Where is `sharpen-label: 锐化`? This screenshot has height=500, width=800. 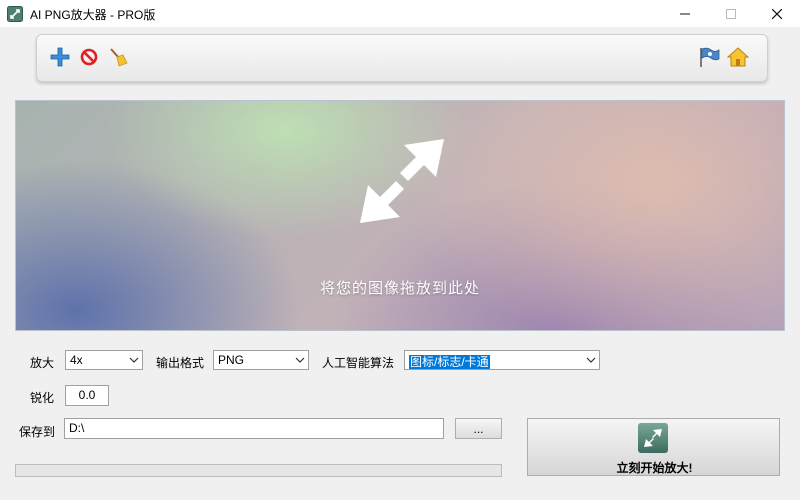 sharpen-label: 锐化 is located at coordinates (42, 398).